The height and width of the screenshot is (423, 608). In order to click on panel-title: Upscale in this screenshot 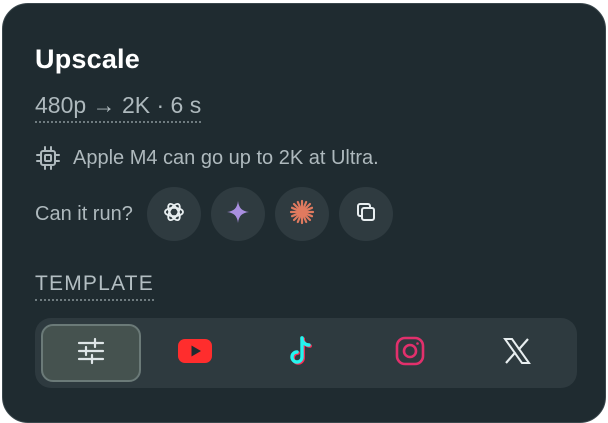, I will do `click(87, 59)`.